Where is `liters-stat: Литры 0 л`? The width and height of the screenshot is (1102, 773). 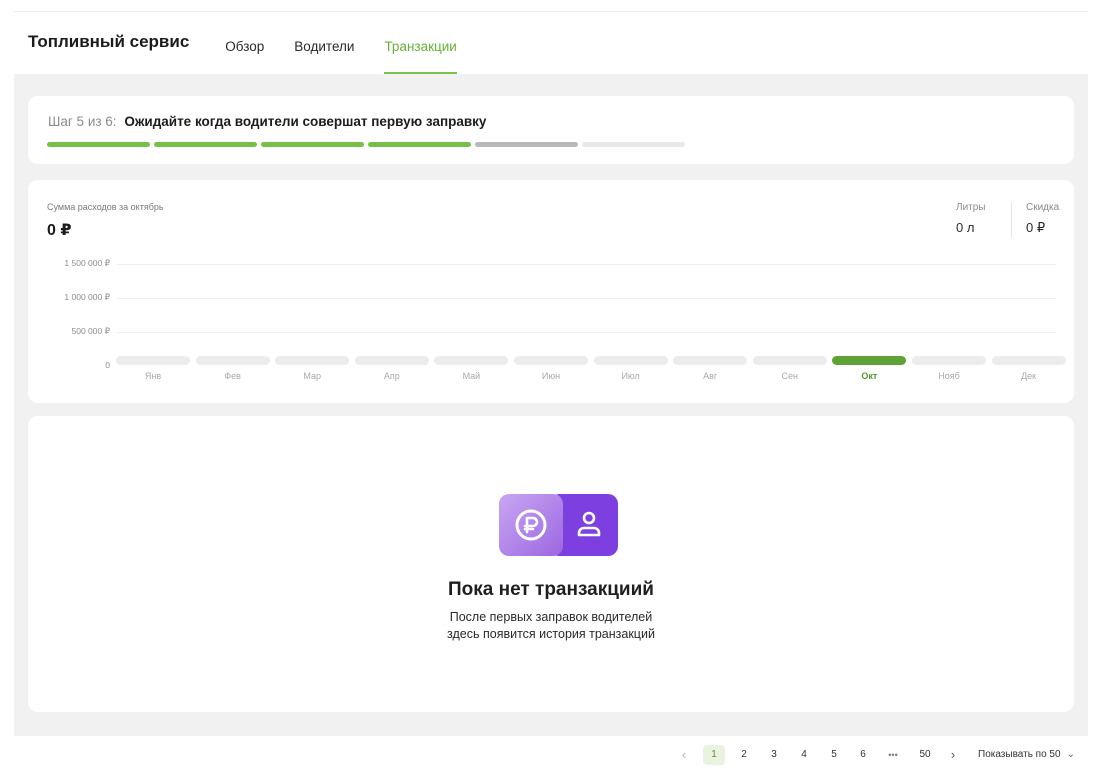 liters-stat: Литры 0 л is located at coordinates (986, 218).